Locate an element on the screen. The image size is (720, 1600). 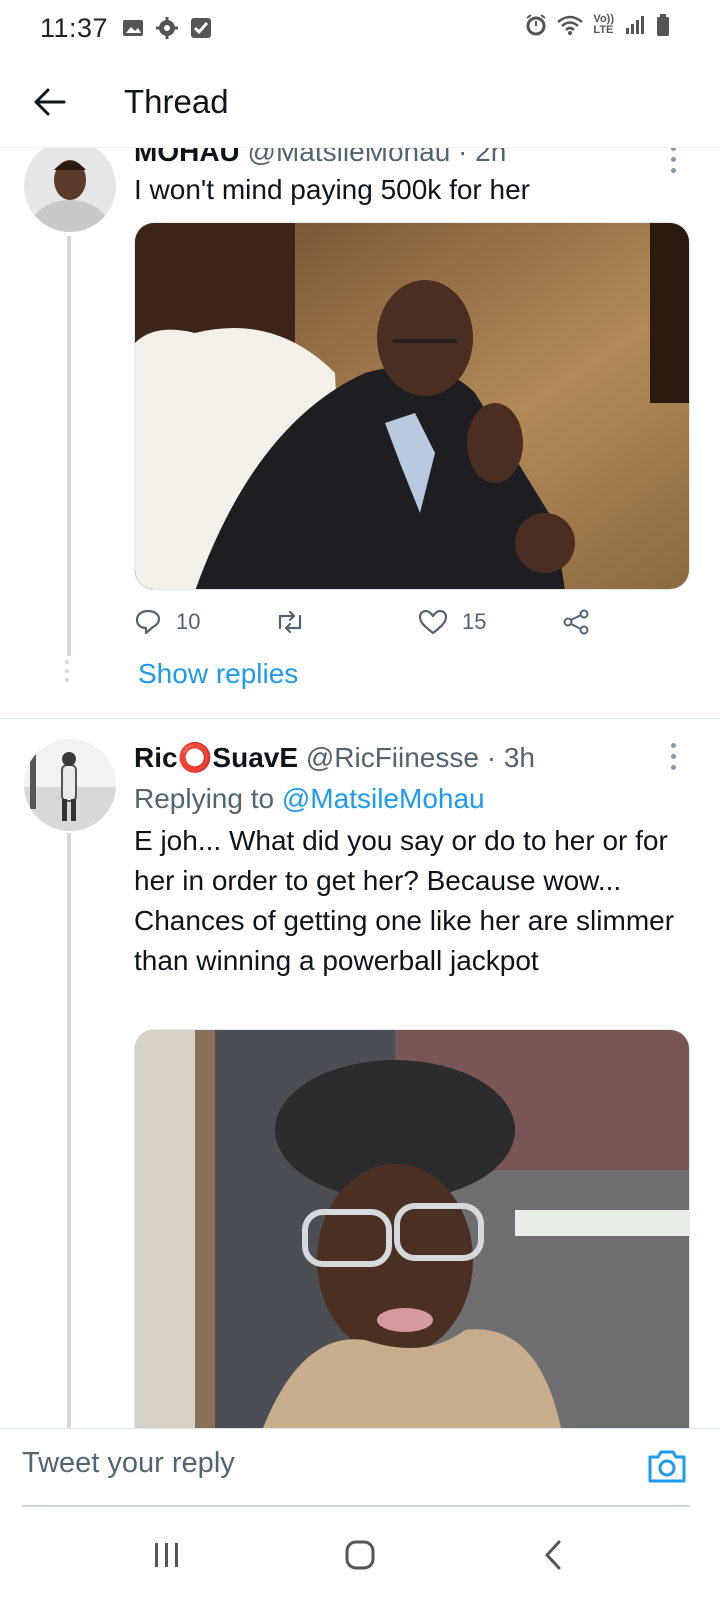
thread-dots is located at coordinates (68, 671).